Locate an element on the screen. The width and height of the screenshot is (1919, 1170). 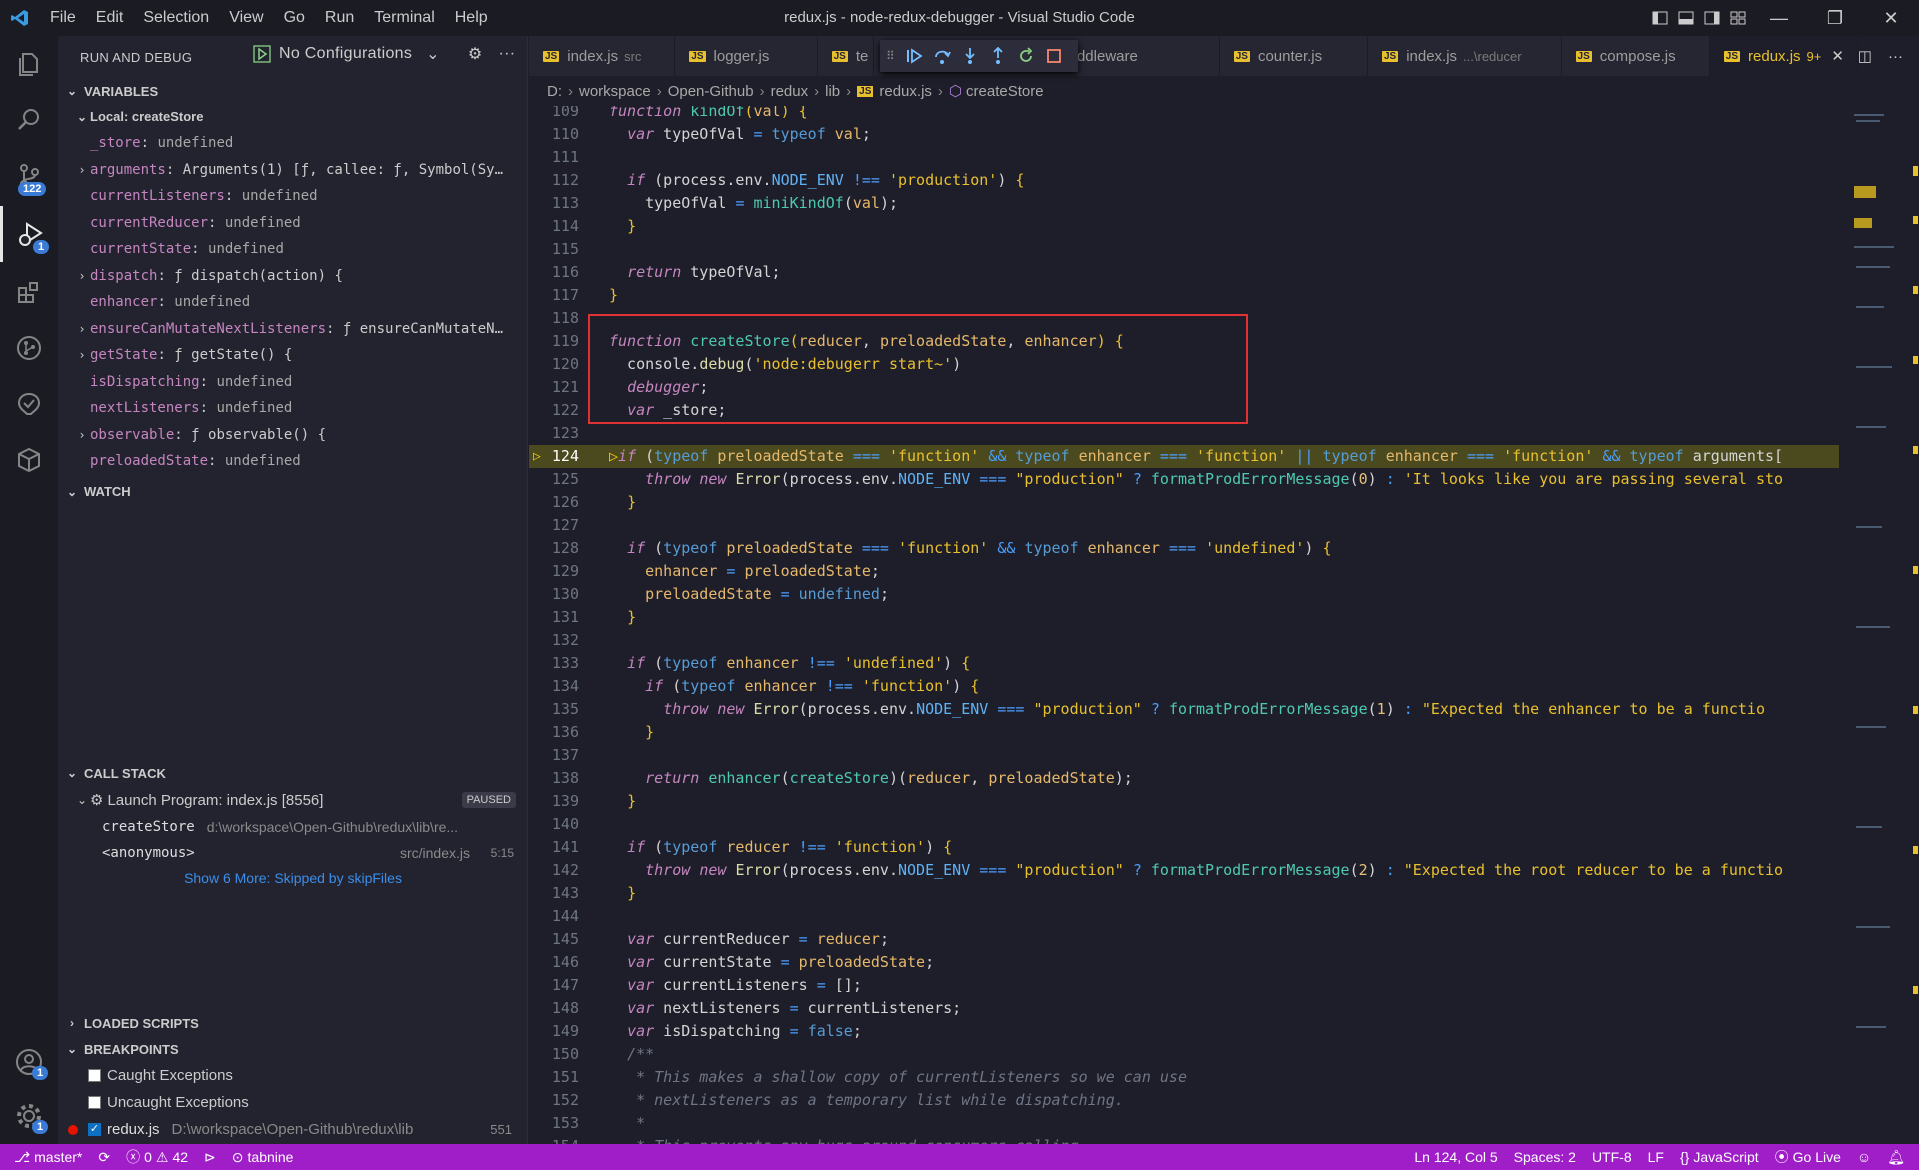
close-tab-icon: ✕ is located at coordinates (1837, 56).